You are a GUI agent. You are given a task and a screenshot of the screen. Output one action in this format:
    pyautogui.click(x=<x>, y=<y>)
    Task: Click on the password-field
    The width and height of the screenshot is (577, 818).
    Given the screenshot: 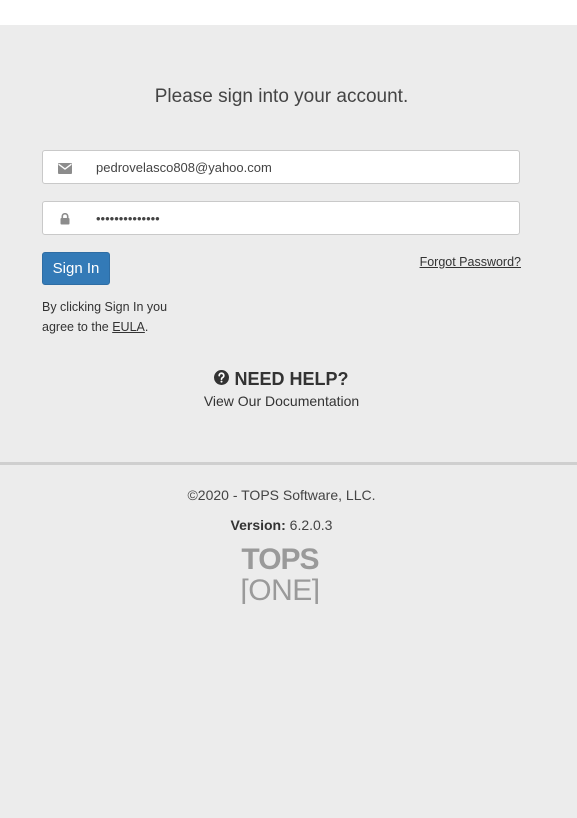 What is the action you would take?
    pyautogui.click(x=281, y=218)
    